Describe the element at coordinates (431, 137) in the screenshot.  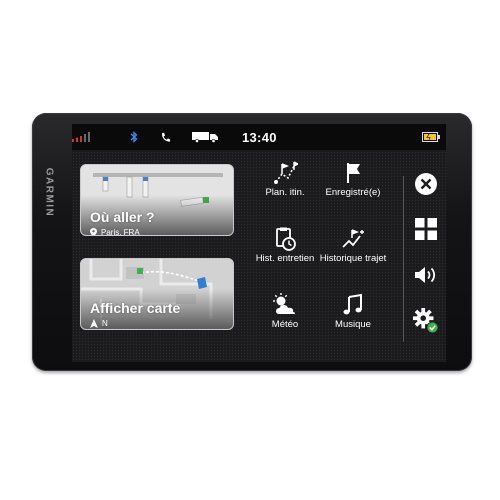
I see `battery-icon` at that location.